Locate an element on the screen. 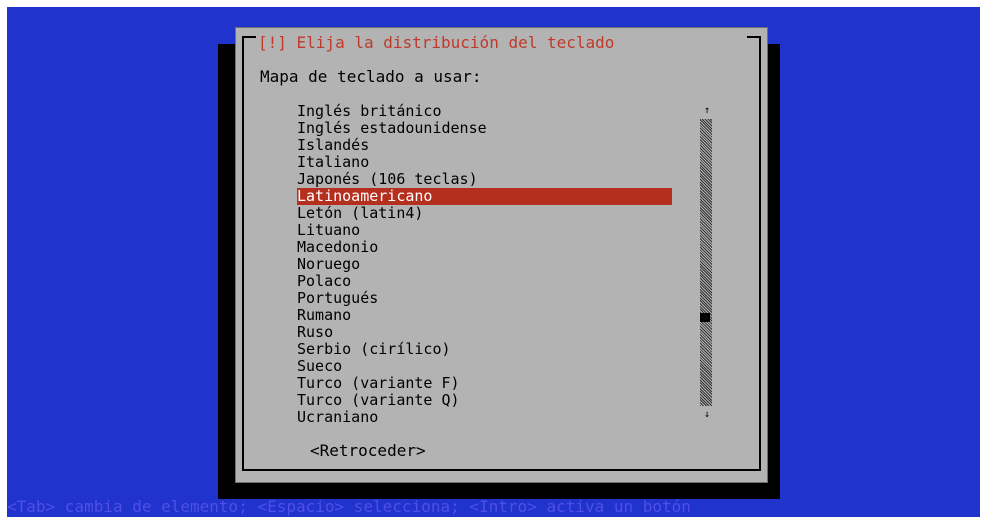 The image size is (987, 517). list-item: Lituano is located at coordinates (484, 230).